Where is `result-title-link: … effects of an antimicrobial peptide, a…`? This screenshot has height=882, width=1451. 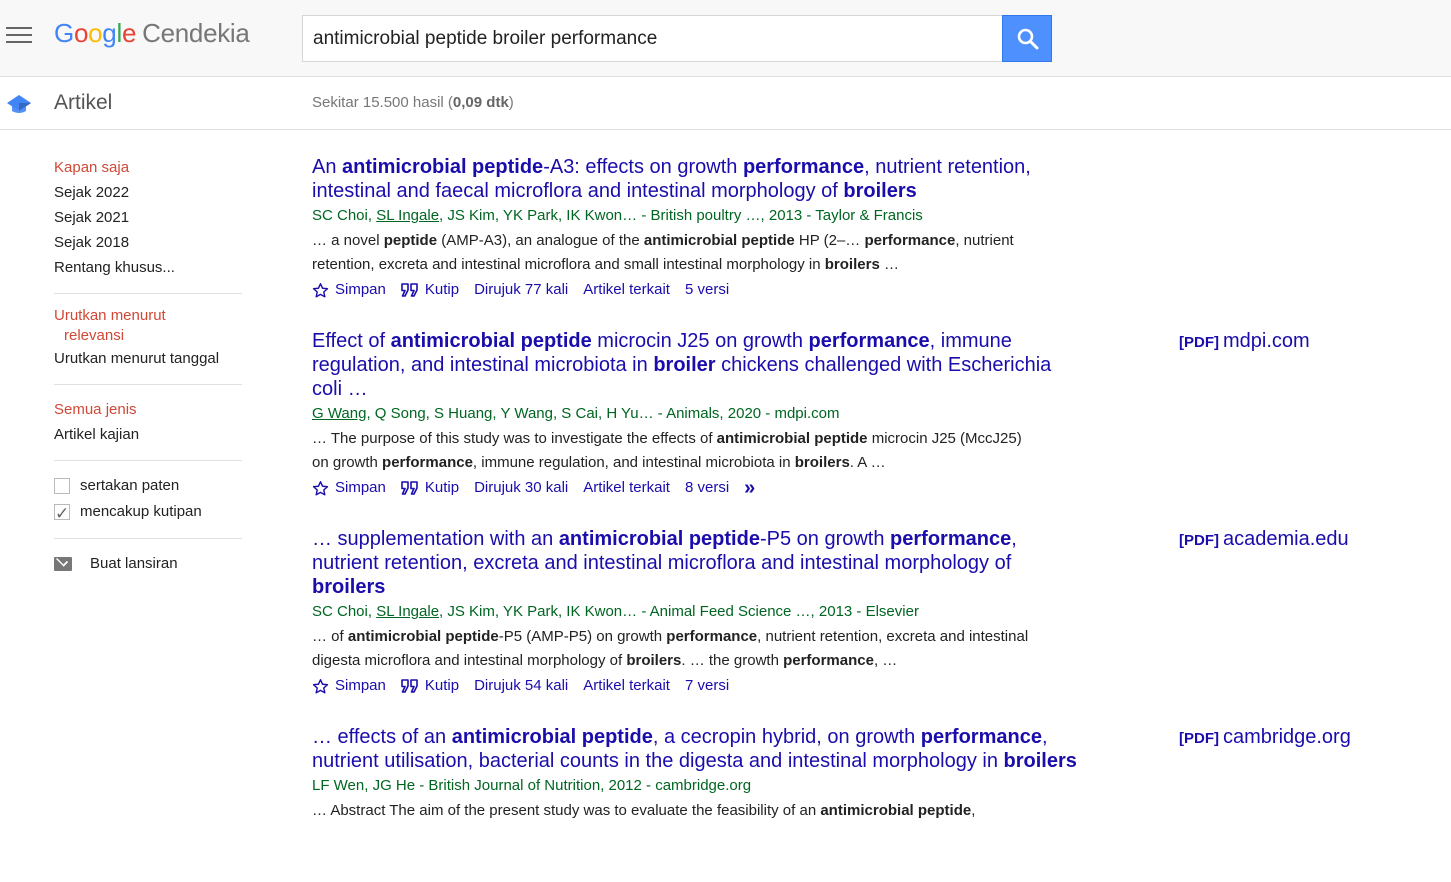 result-title-link: … effects of an antimicrobial peptide, a… is located at coordinates (697, 749).